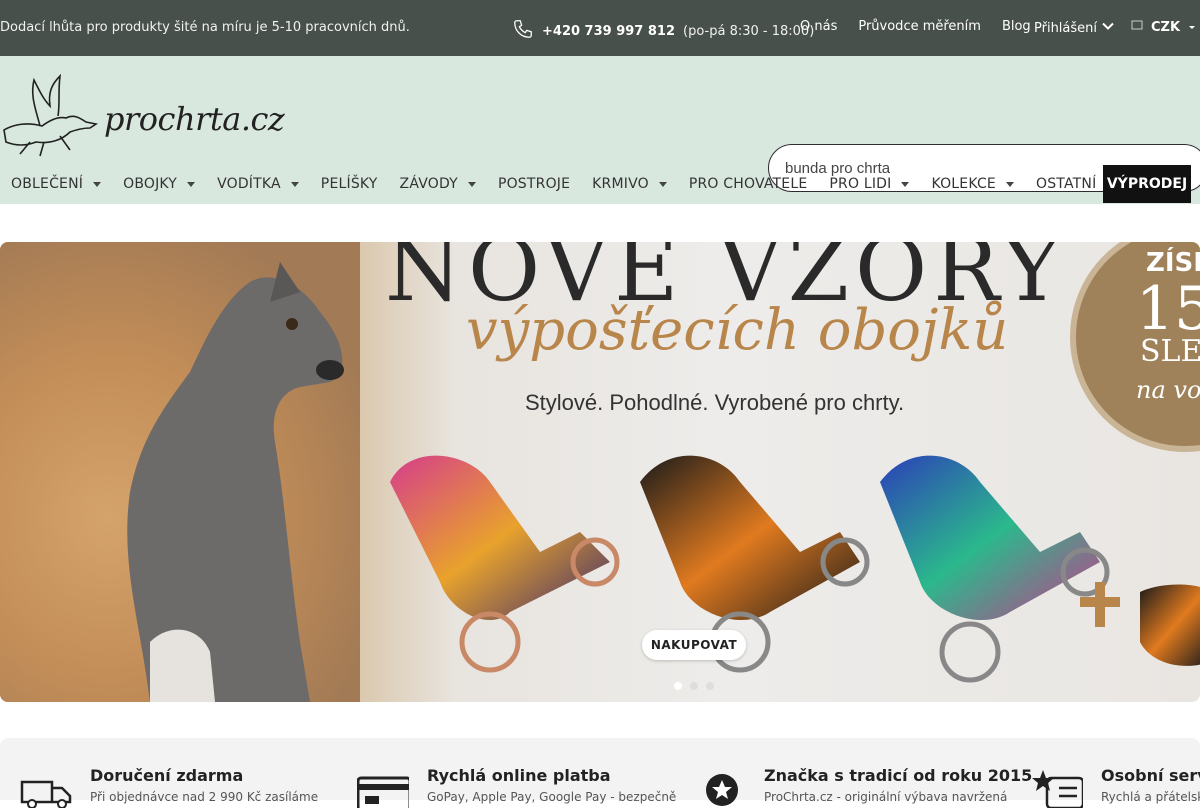  I want to click on currency-selector: CZK, so click(1163, 27).